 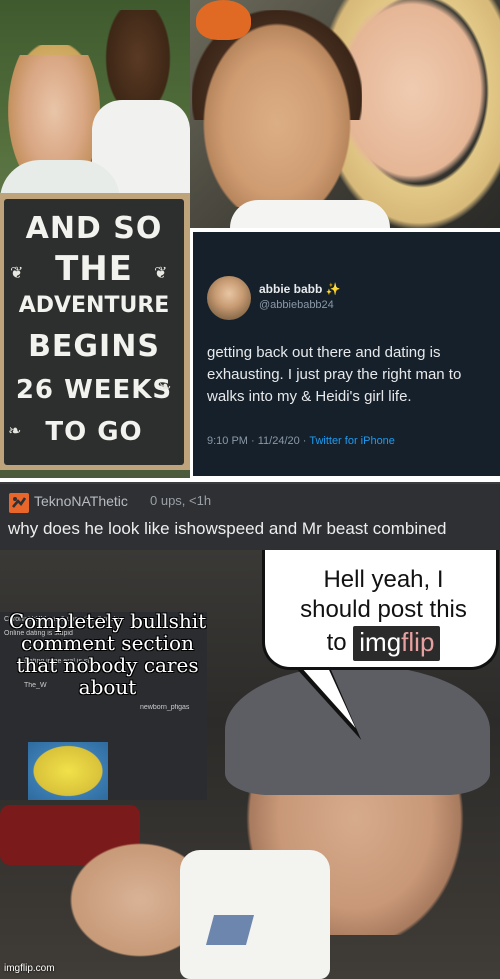 I want to click on comment-meta: 0 ups, <1h, so click(x=181, y=500).